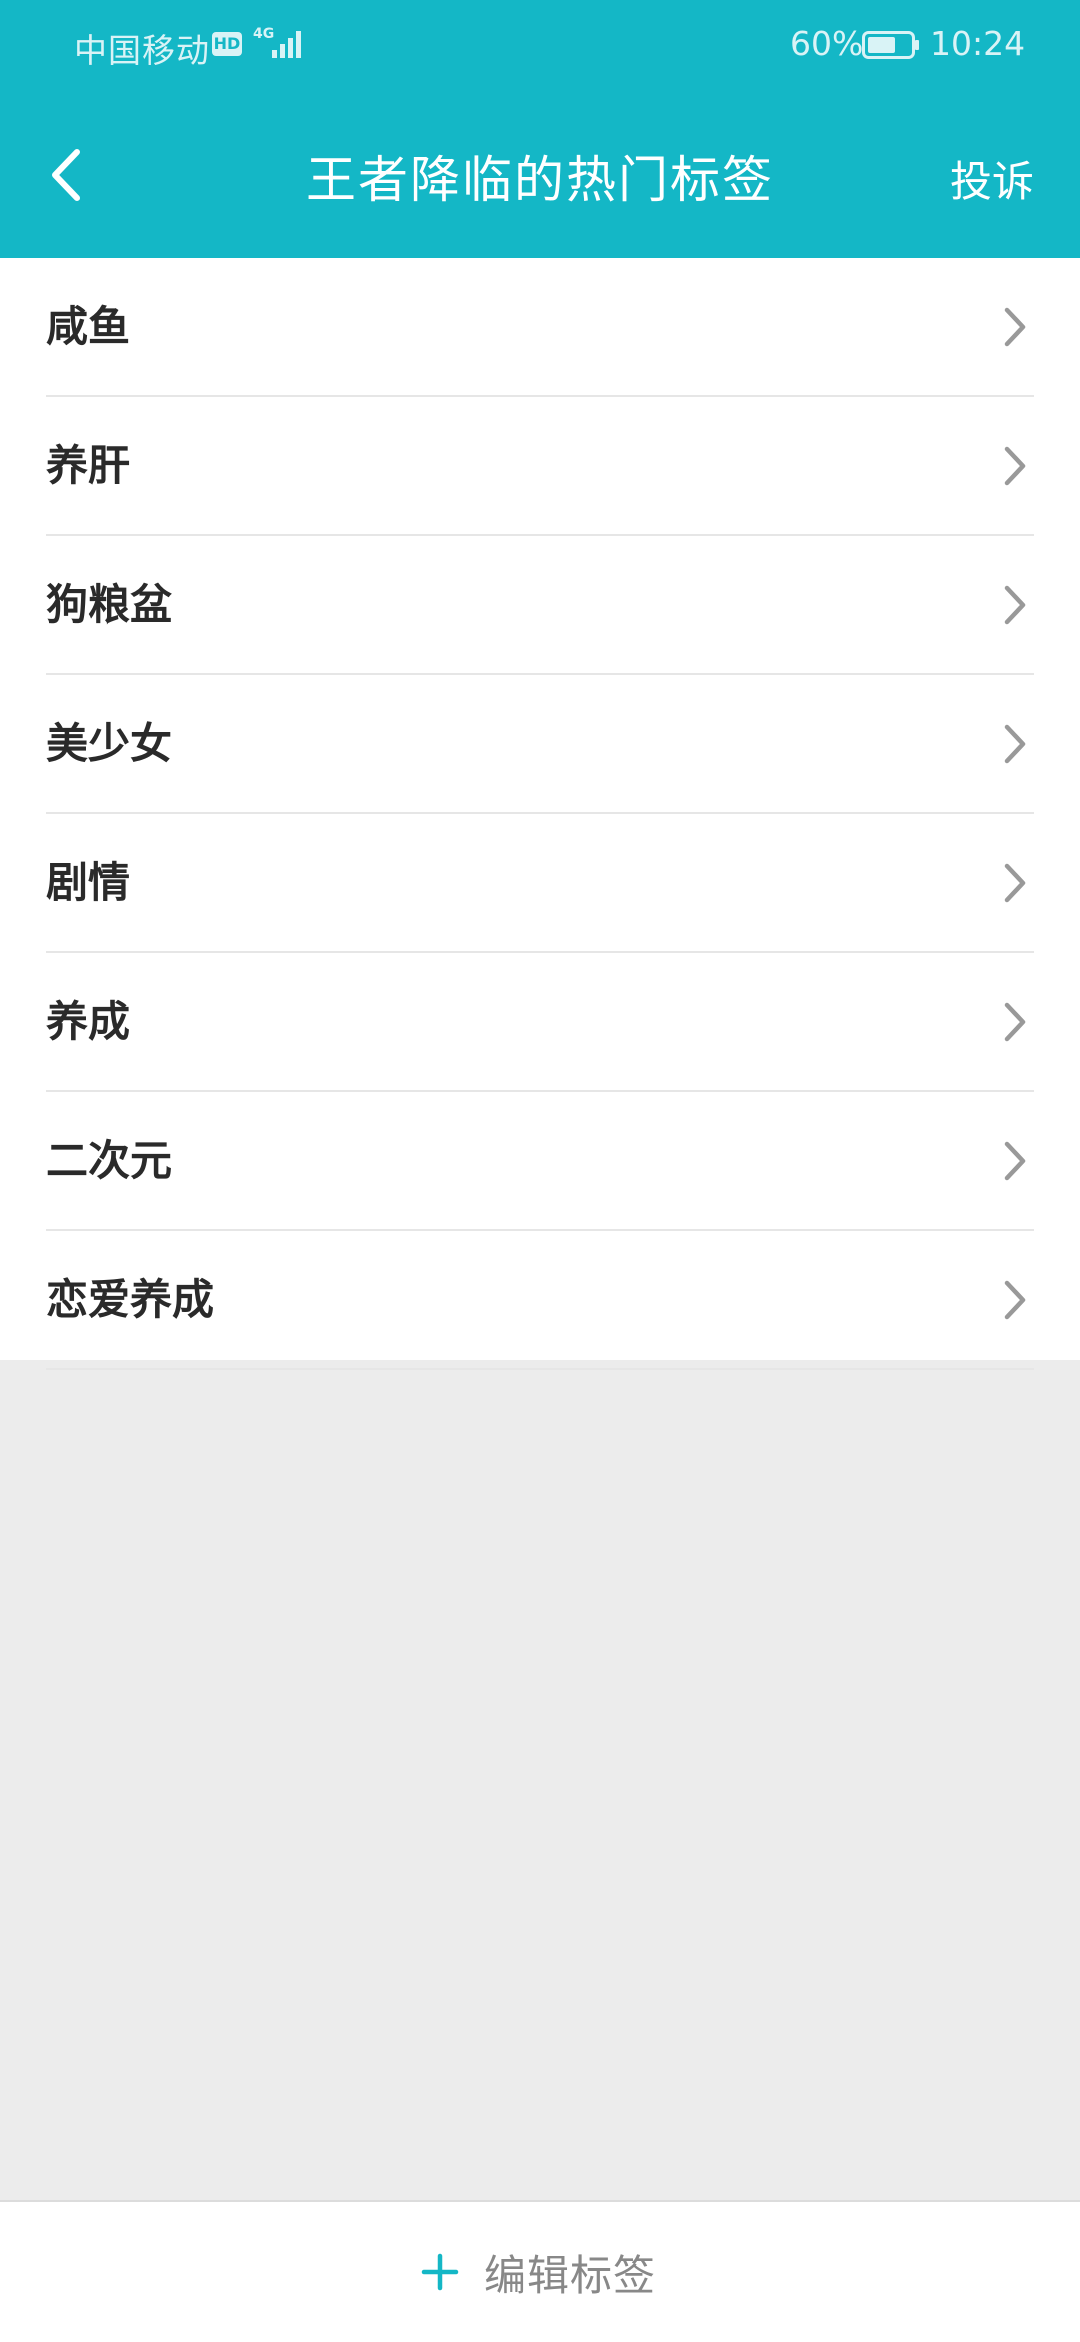 The image size is (1080, 2342). Describe the element at coordinates (540, 129) in the screenshot. I see `top-app-bar: 中国移动 HD 4G 60% 10:24 王者降临的热门标签 投诉` at that location.